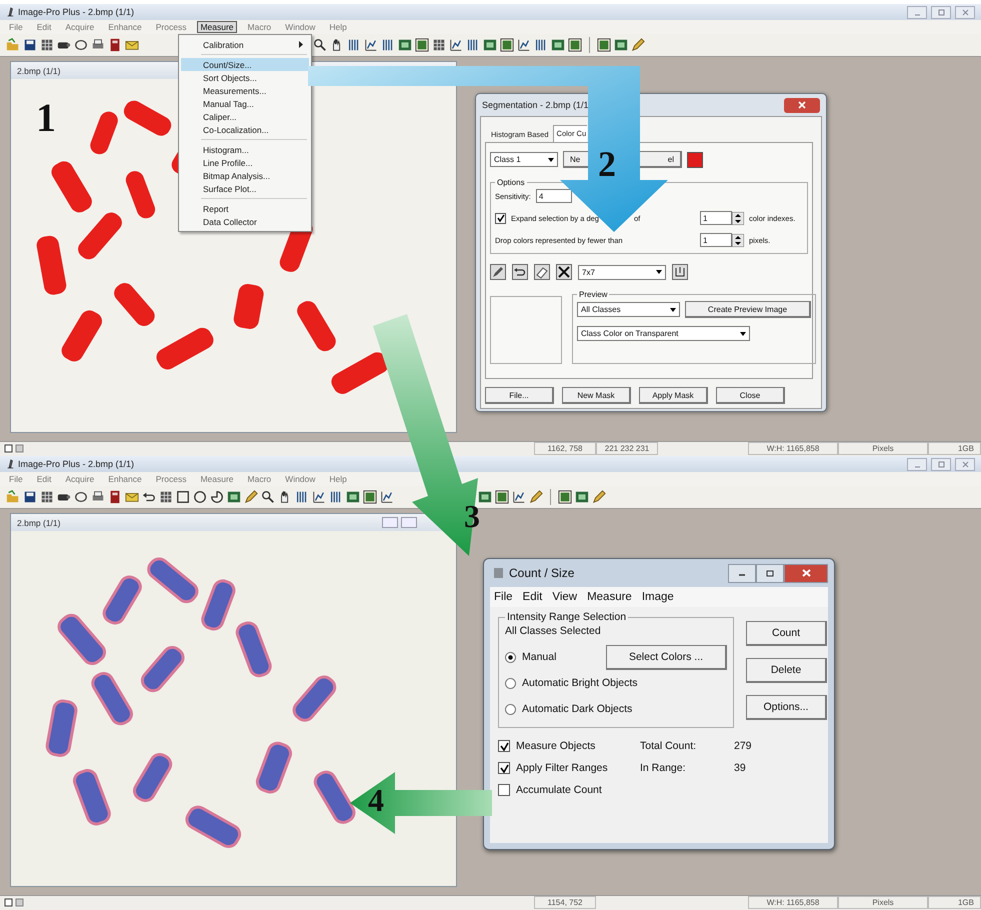 Image resolution: width=981 pixels, height=910 pixels. Describe the element at coordinates (622, 272) in the screenshot. I see `brush-size-select: 7x7` at that location.